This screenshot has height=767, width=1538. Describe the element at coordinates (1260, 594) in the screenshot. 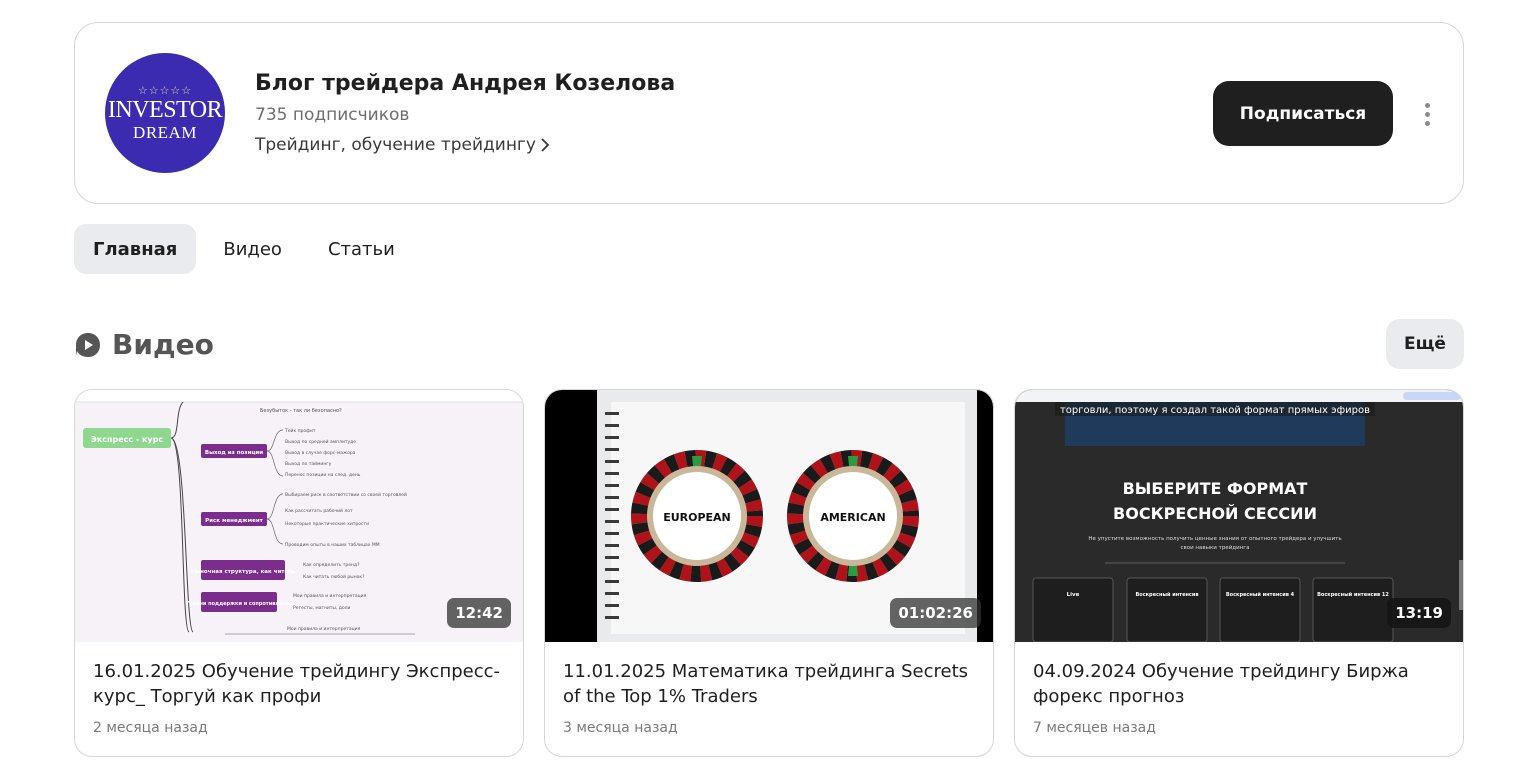

I see `plan-title: Воскресный интенсив 4` at that location.